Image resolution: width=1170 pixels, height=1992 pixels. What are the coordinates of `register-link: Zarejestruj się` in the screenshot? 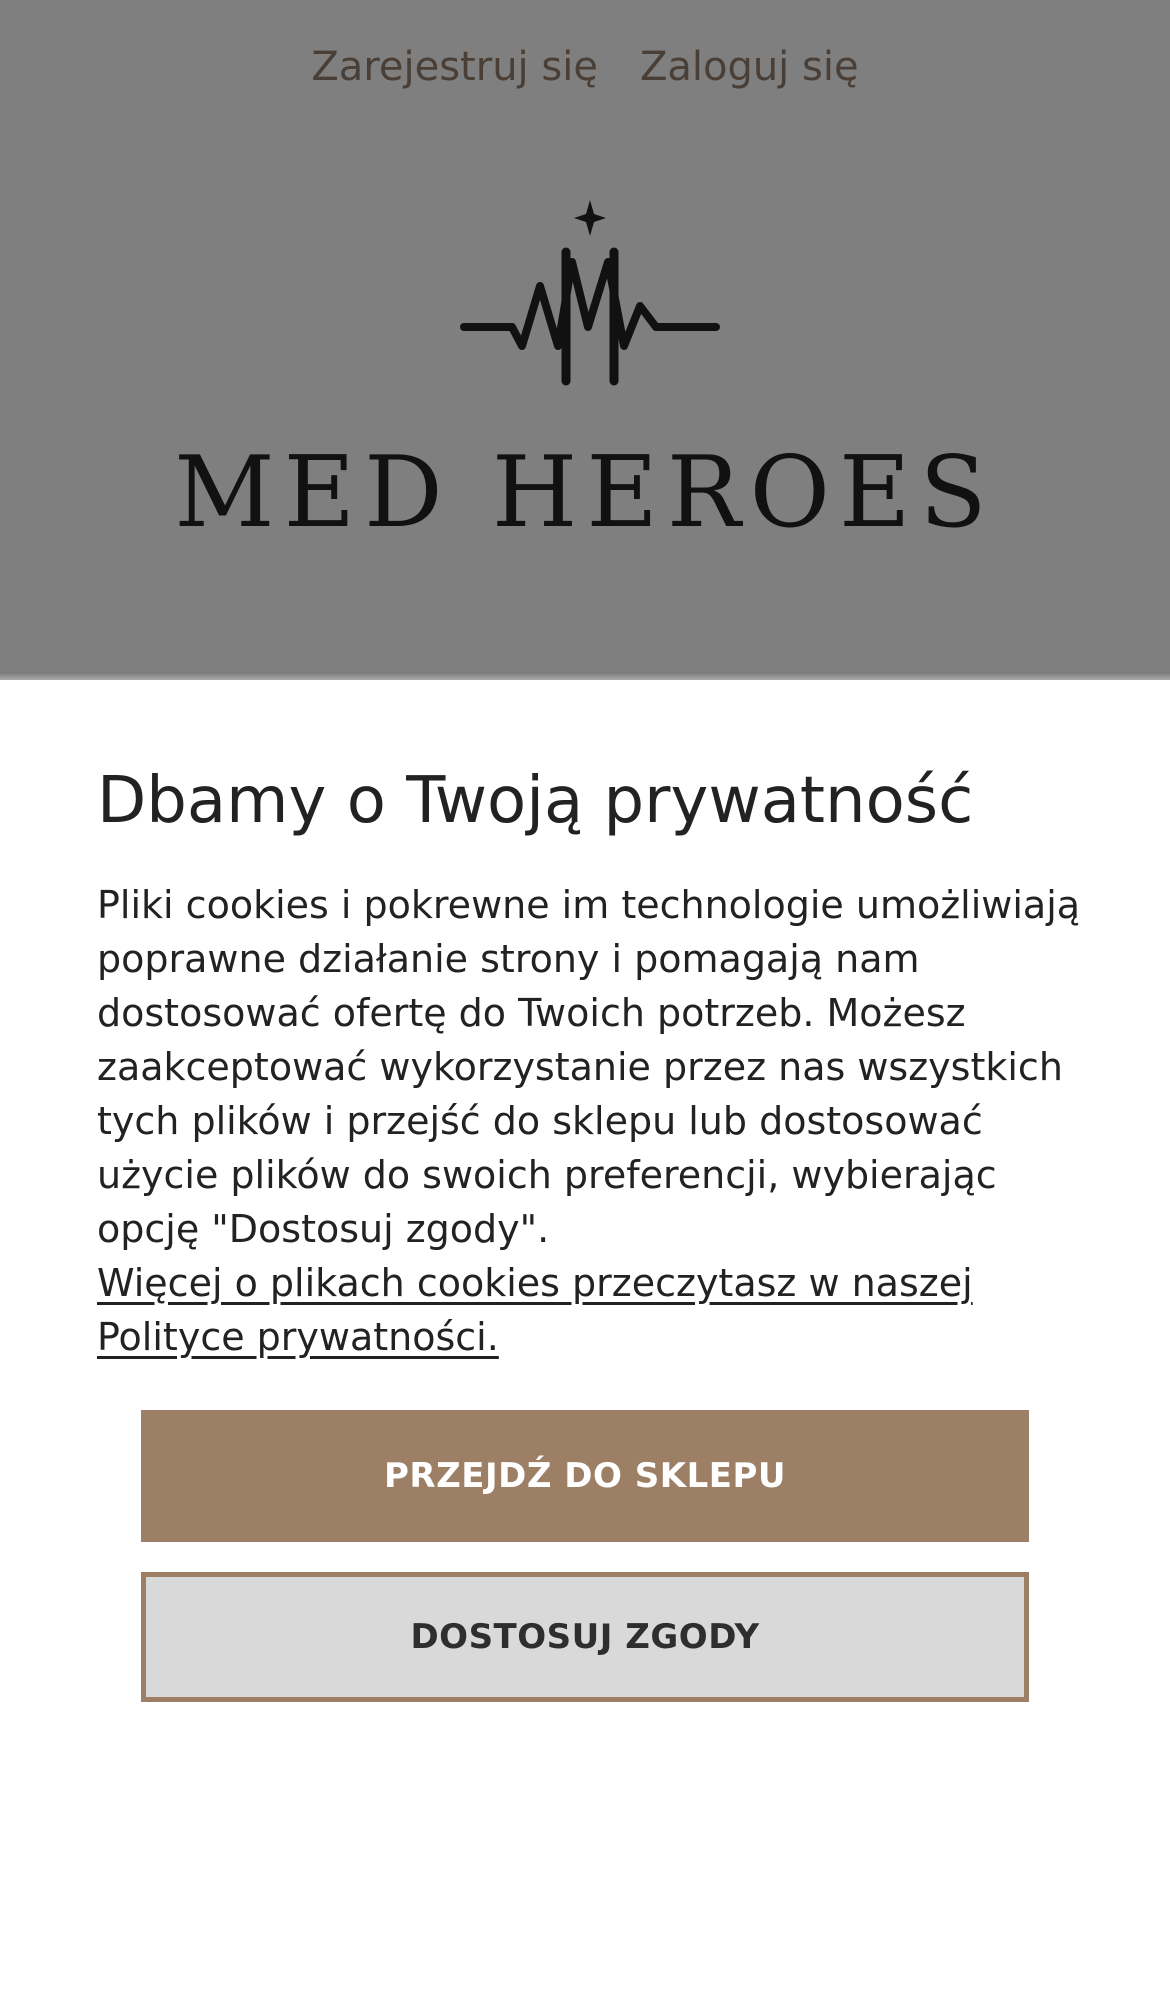 It's located at (454, 67).